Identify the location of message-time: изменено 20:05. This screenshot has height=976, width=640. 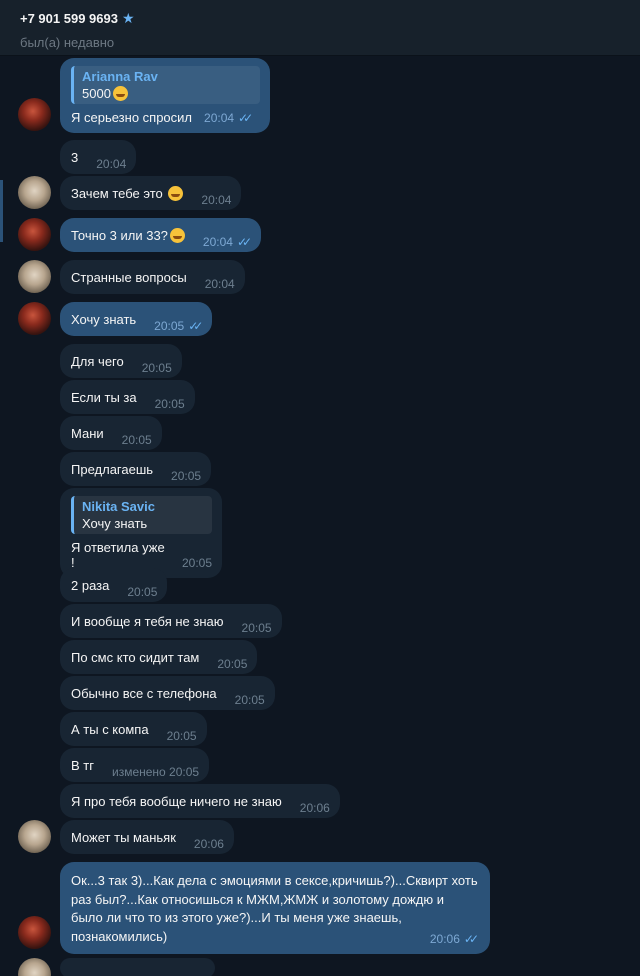
(155, 772).